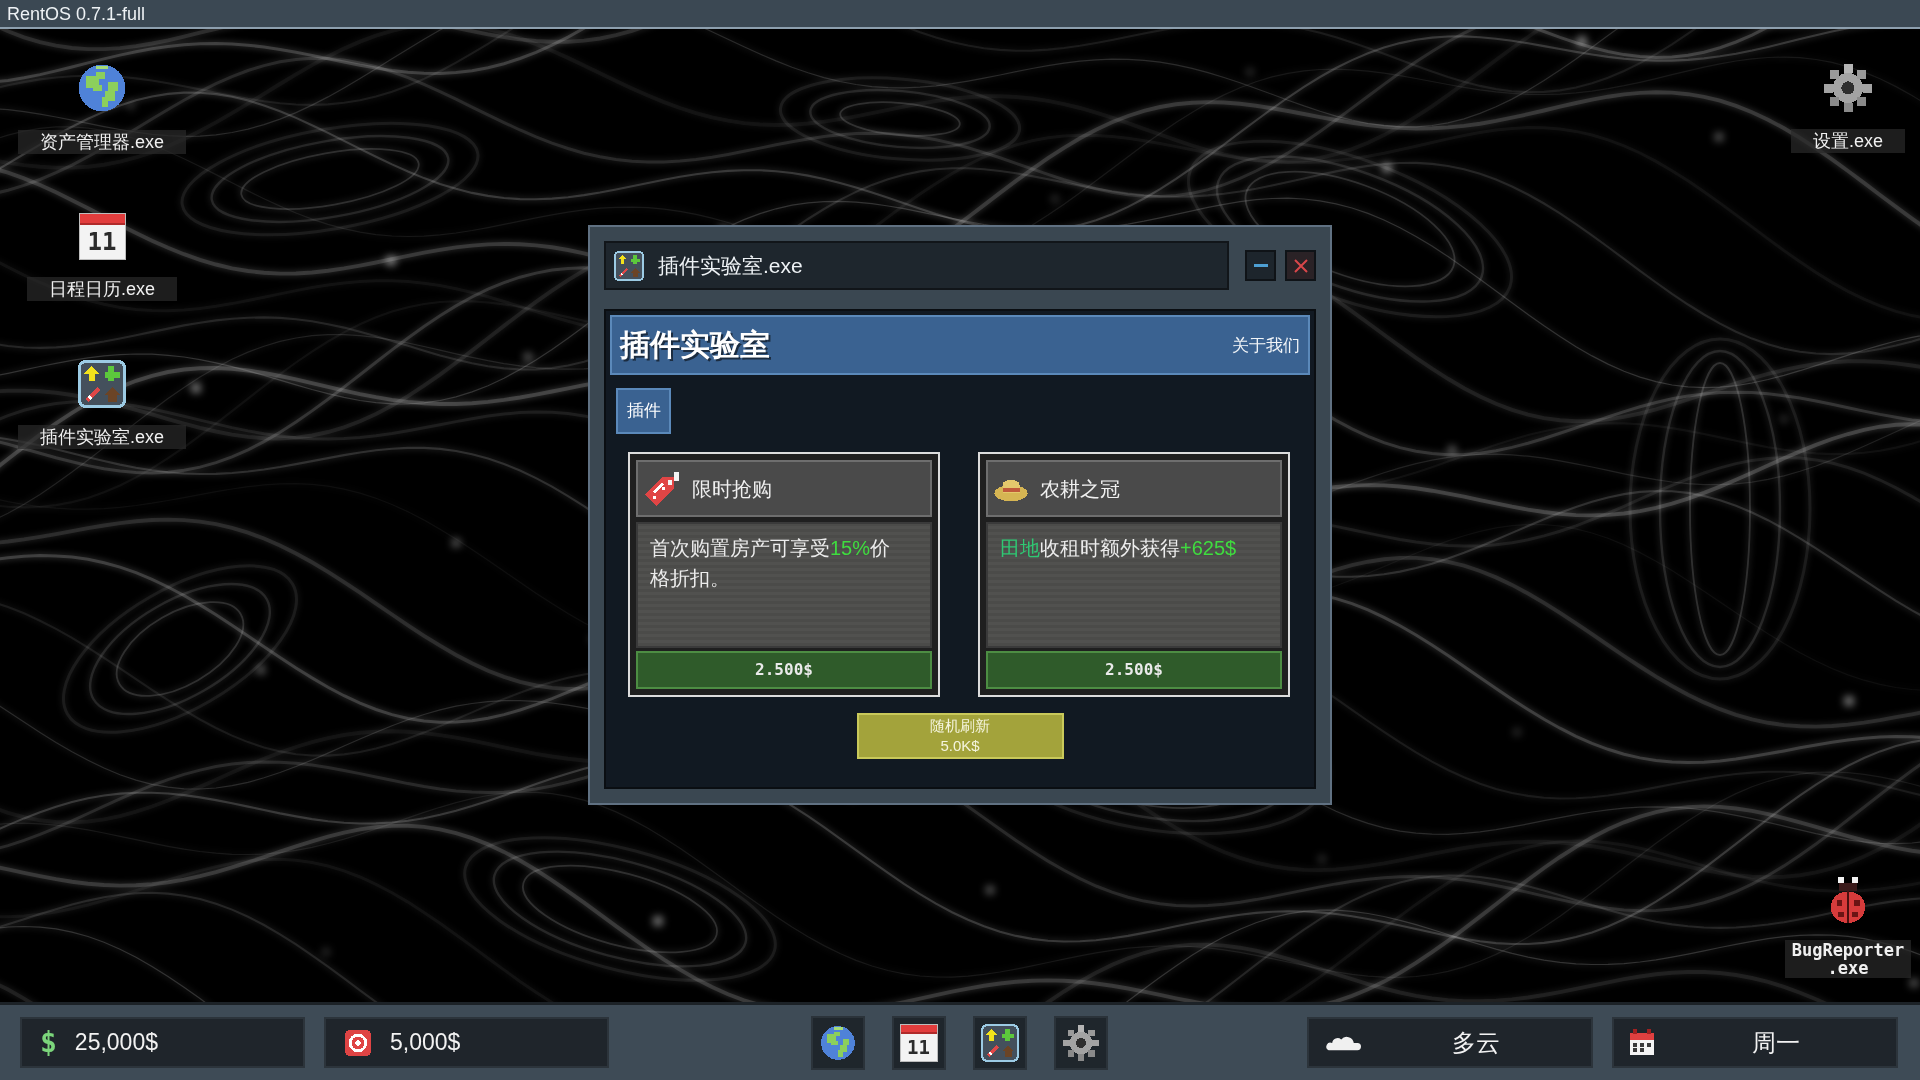  I want to click on app-title: 插件实验室, so click(695, 345).